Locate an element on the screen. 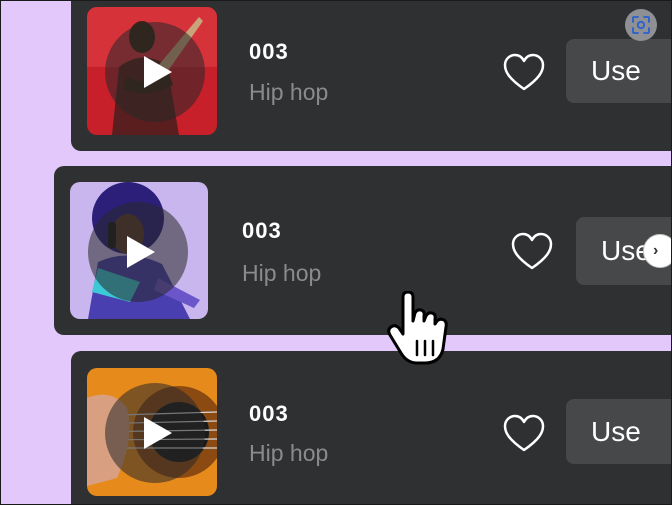 The image size is (672, 505). scan-icon is located at coordinates (641, 25).